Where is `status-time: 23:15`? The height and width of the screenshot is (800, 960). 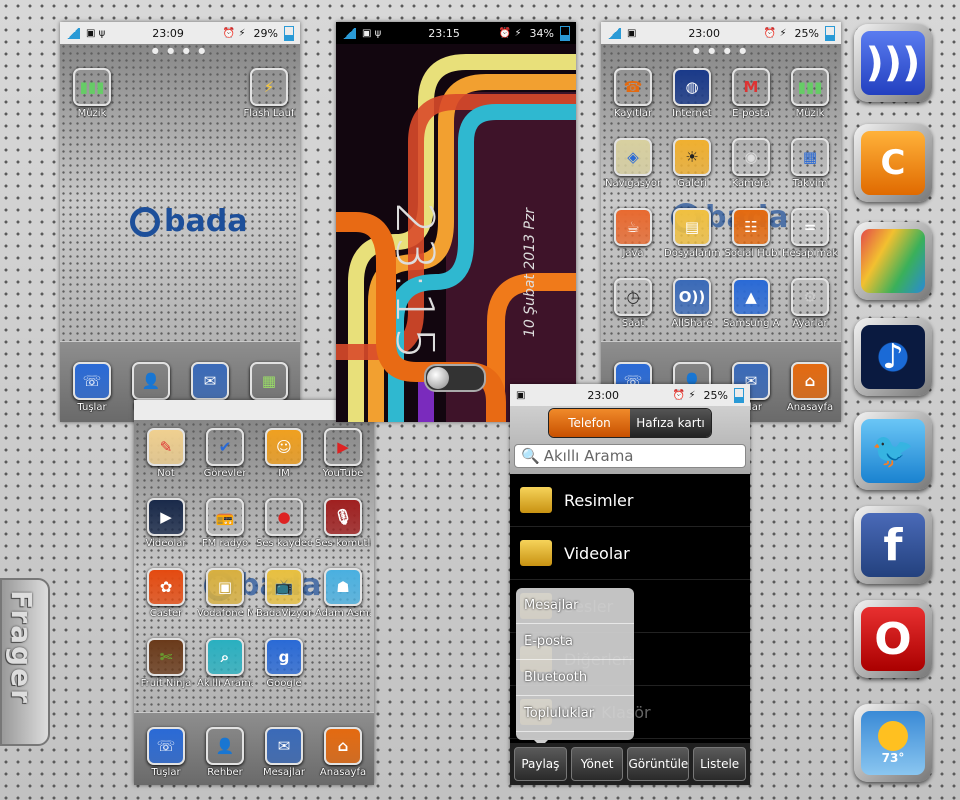
status-time: 23:15 is located at coordinates (444, 33).